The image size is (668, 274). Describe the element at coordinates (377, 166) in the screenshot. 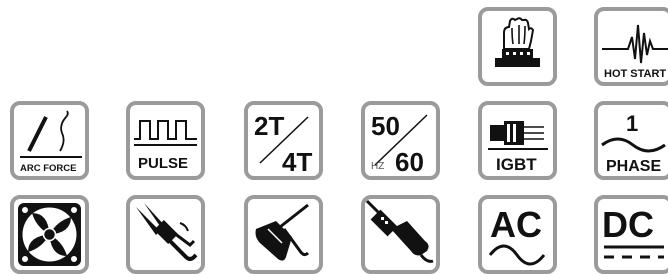

I see `hz-label: HZ` at that location.